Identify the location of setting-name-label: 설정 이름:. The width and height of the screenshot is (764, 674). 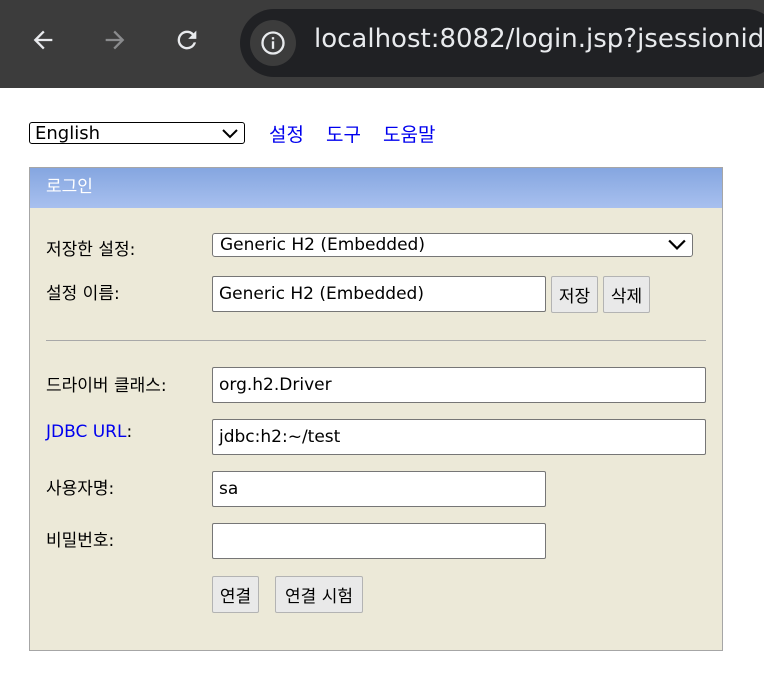
(83, 294).